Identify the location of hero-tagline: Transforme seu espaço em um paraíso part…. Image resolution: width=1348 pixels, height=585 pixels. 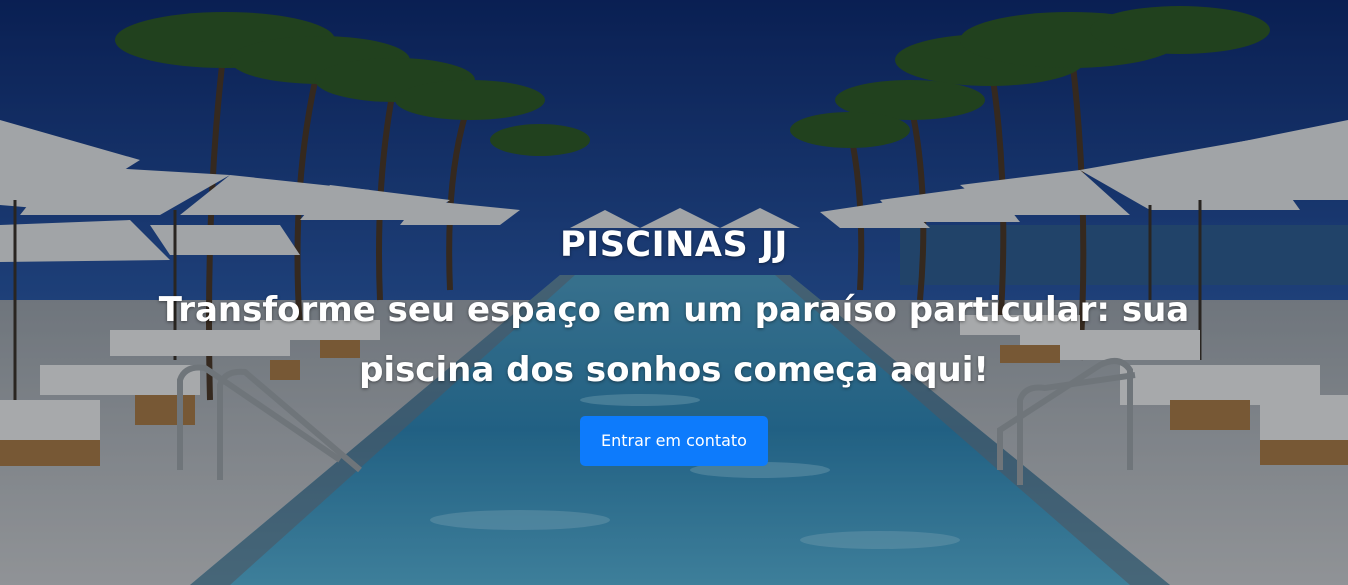
(674, 340).